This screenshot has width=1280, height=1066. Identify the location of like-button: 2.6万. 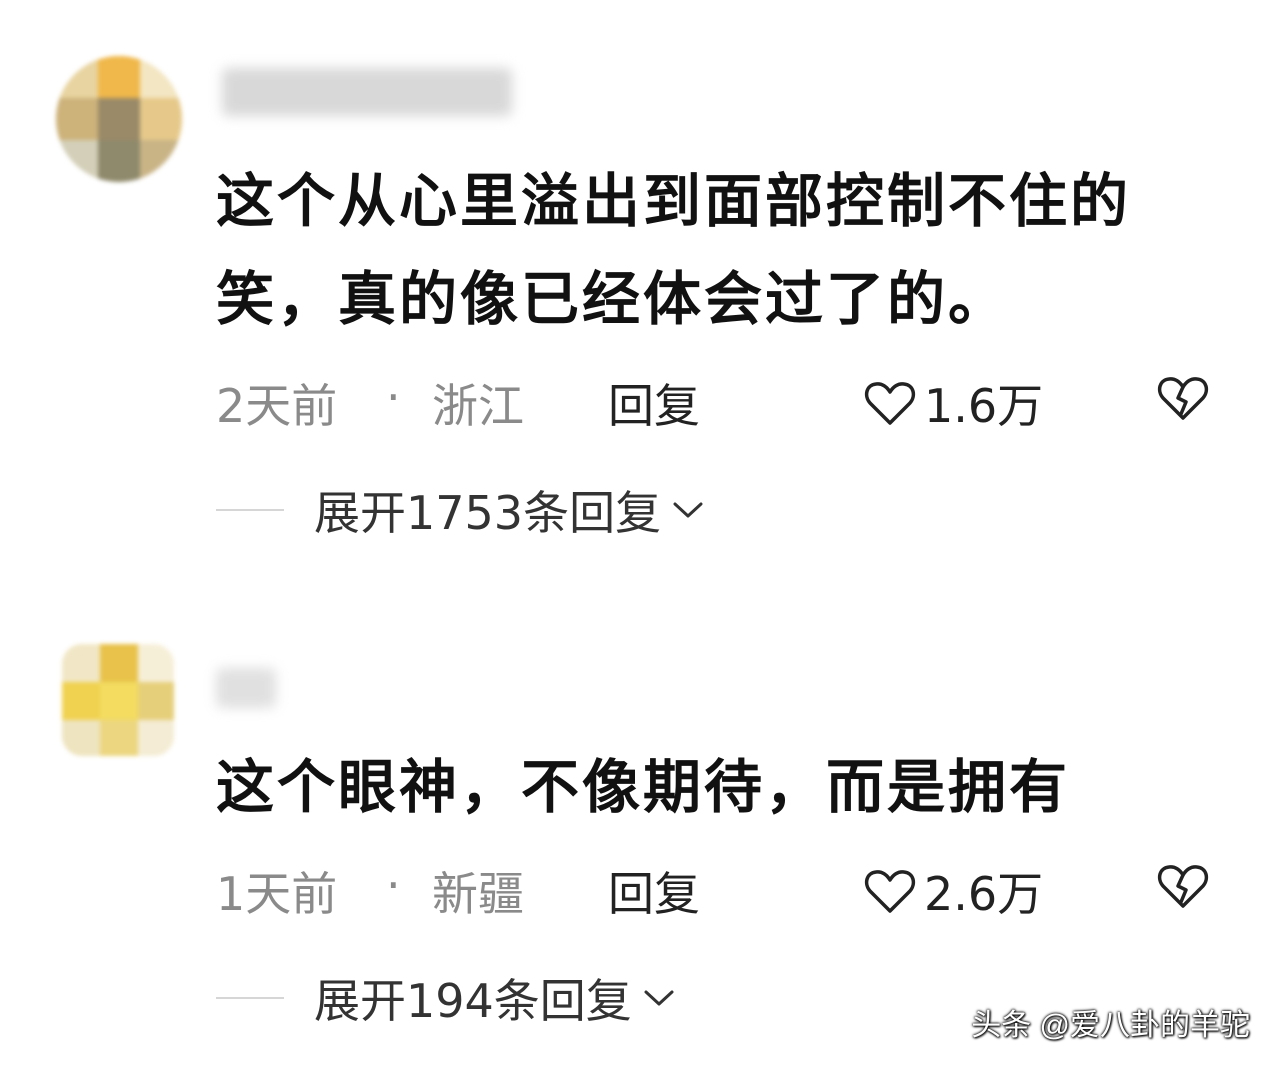
(953, 891).